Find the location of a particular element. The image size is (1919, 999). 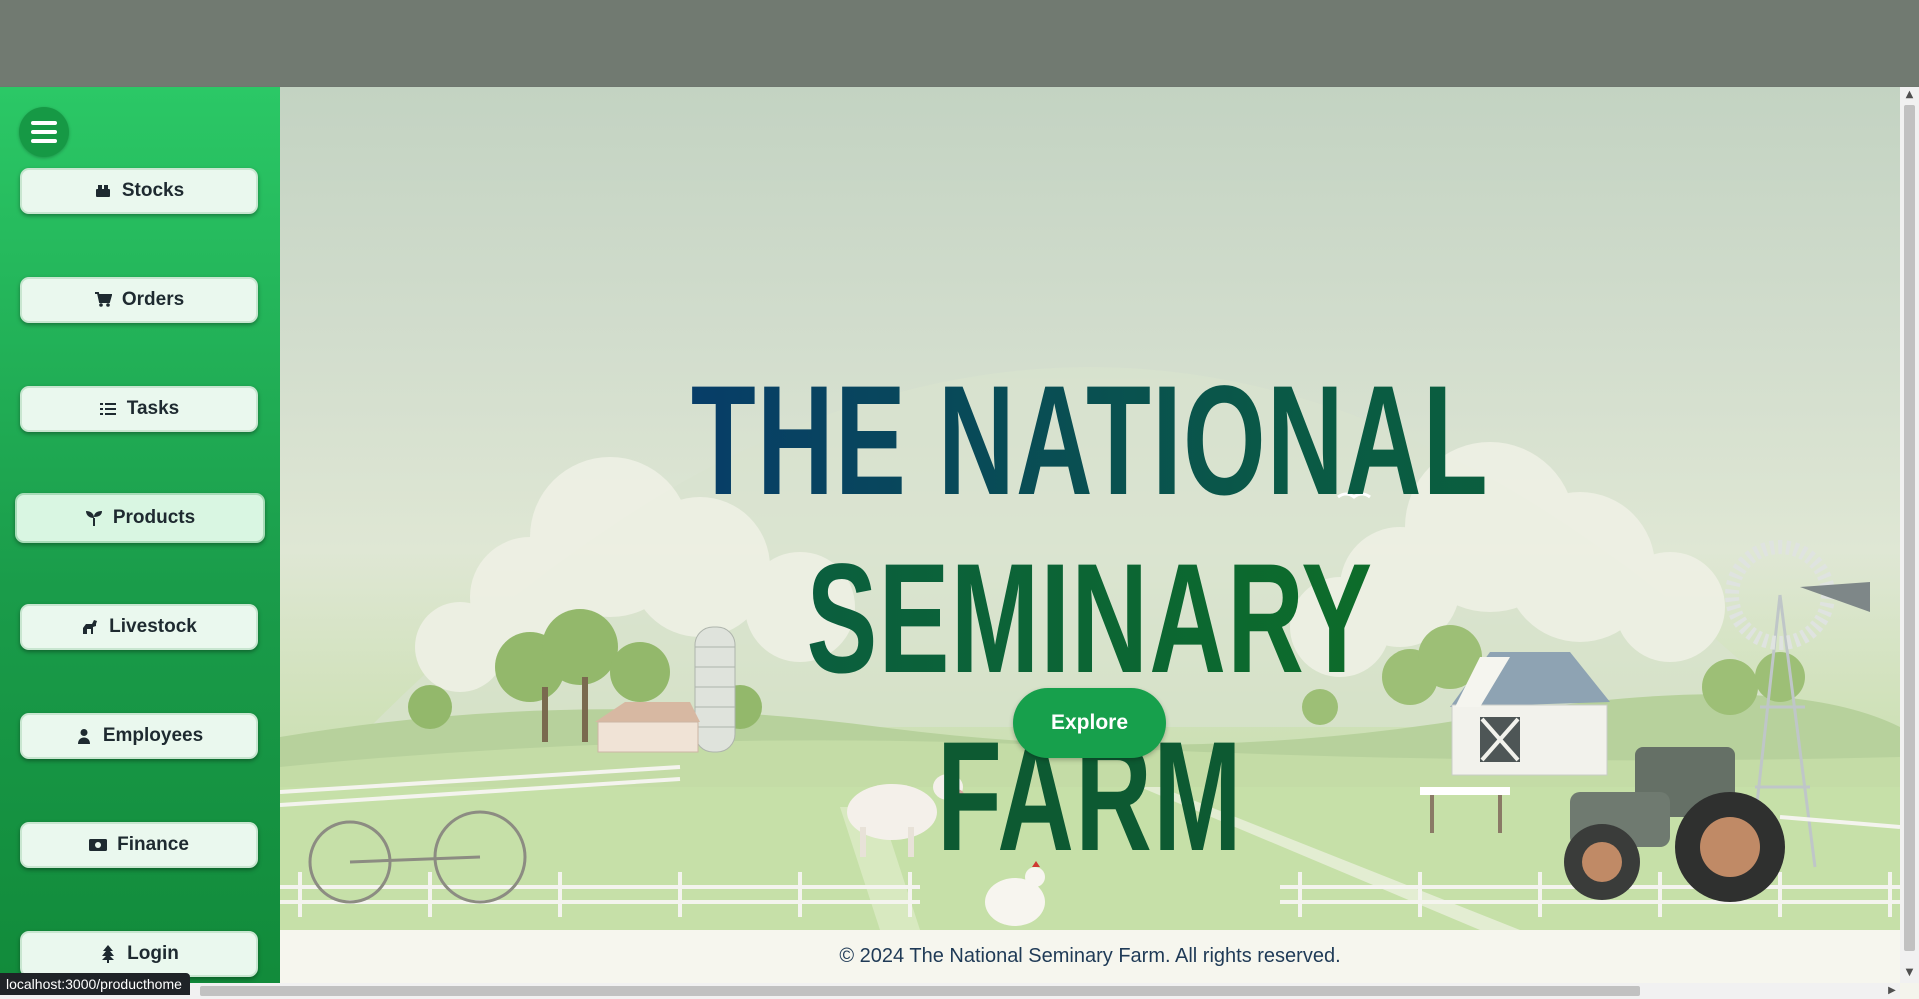

money-icon is located at coordinates (98, 845).